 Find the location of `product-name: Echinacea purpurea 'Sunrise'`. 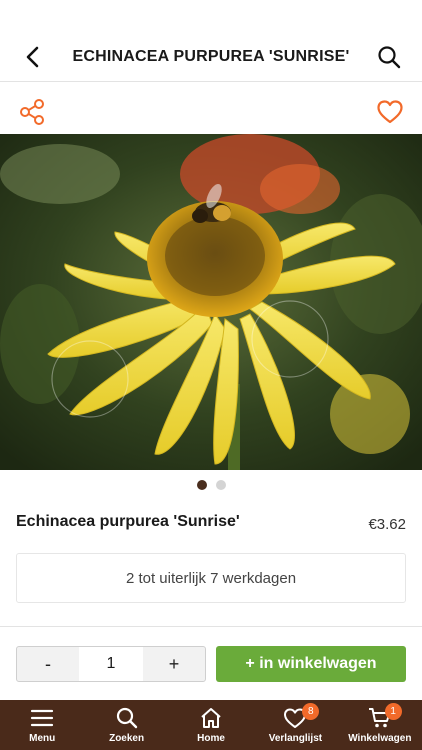

product-name: Echinacea purpurea 'Sunrise' is located at coordinates (128, 521).